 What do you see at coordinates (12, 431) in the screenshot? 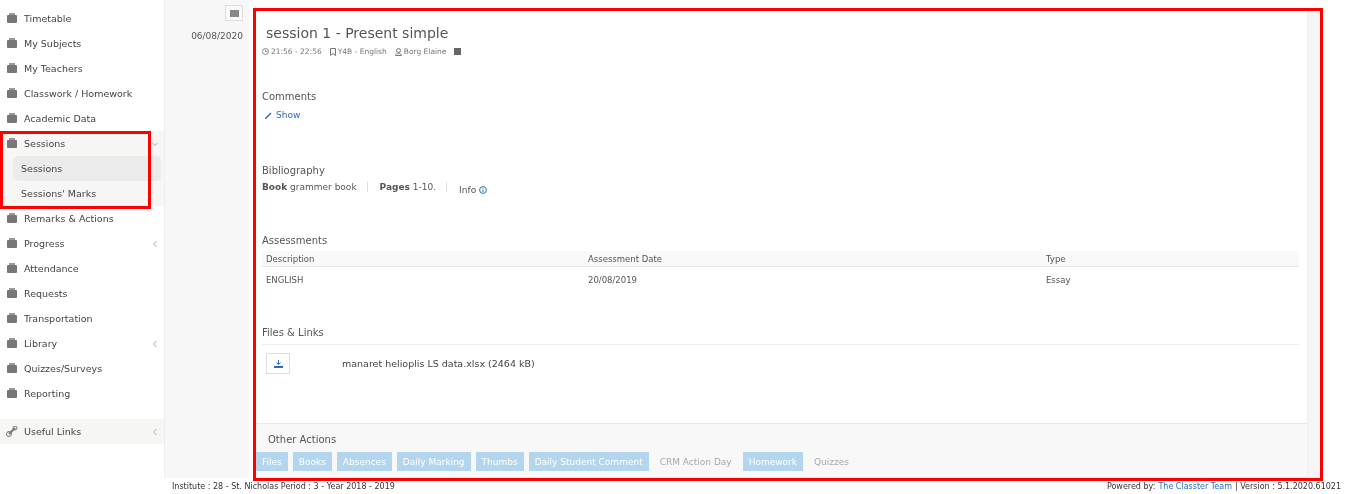
I see `link-icon` at bounding box center [12, 431].